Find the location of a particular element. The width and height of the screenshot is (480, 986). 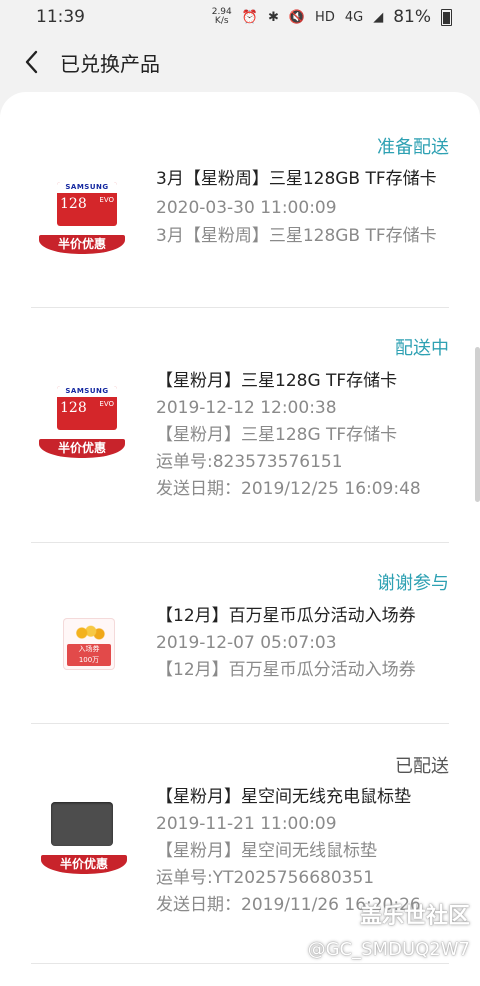

chevron-left-icon is located at coordinates (31, 62).